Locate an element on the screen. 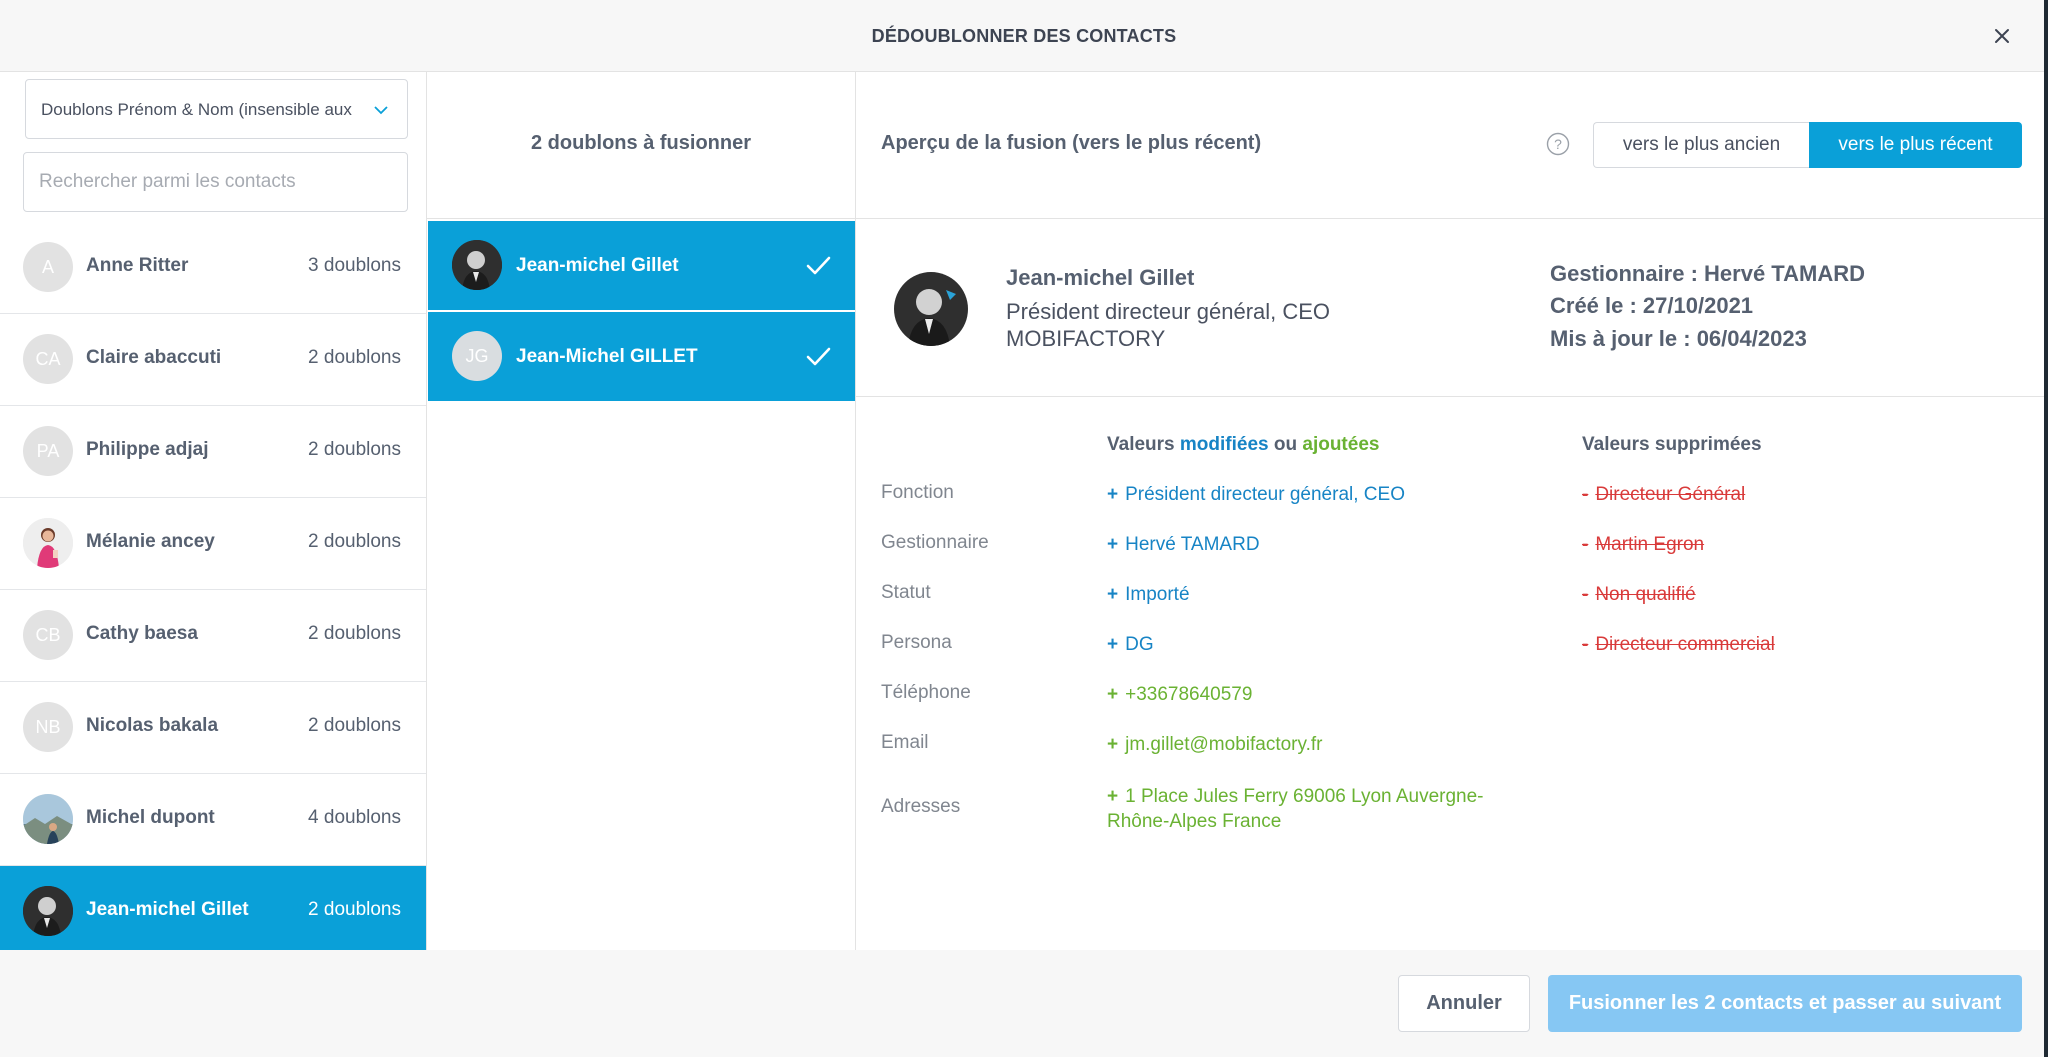 The width and height of the screenshot is (2048, 1057). avatar: NB is located at coordinates (48, 727).